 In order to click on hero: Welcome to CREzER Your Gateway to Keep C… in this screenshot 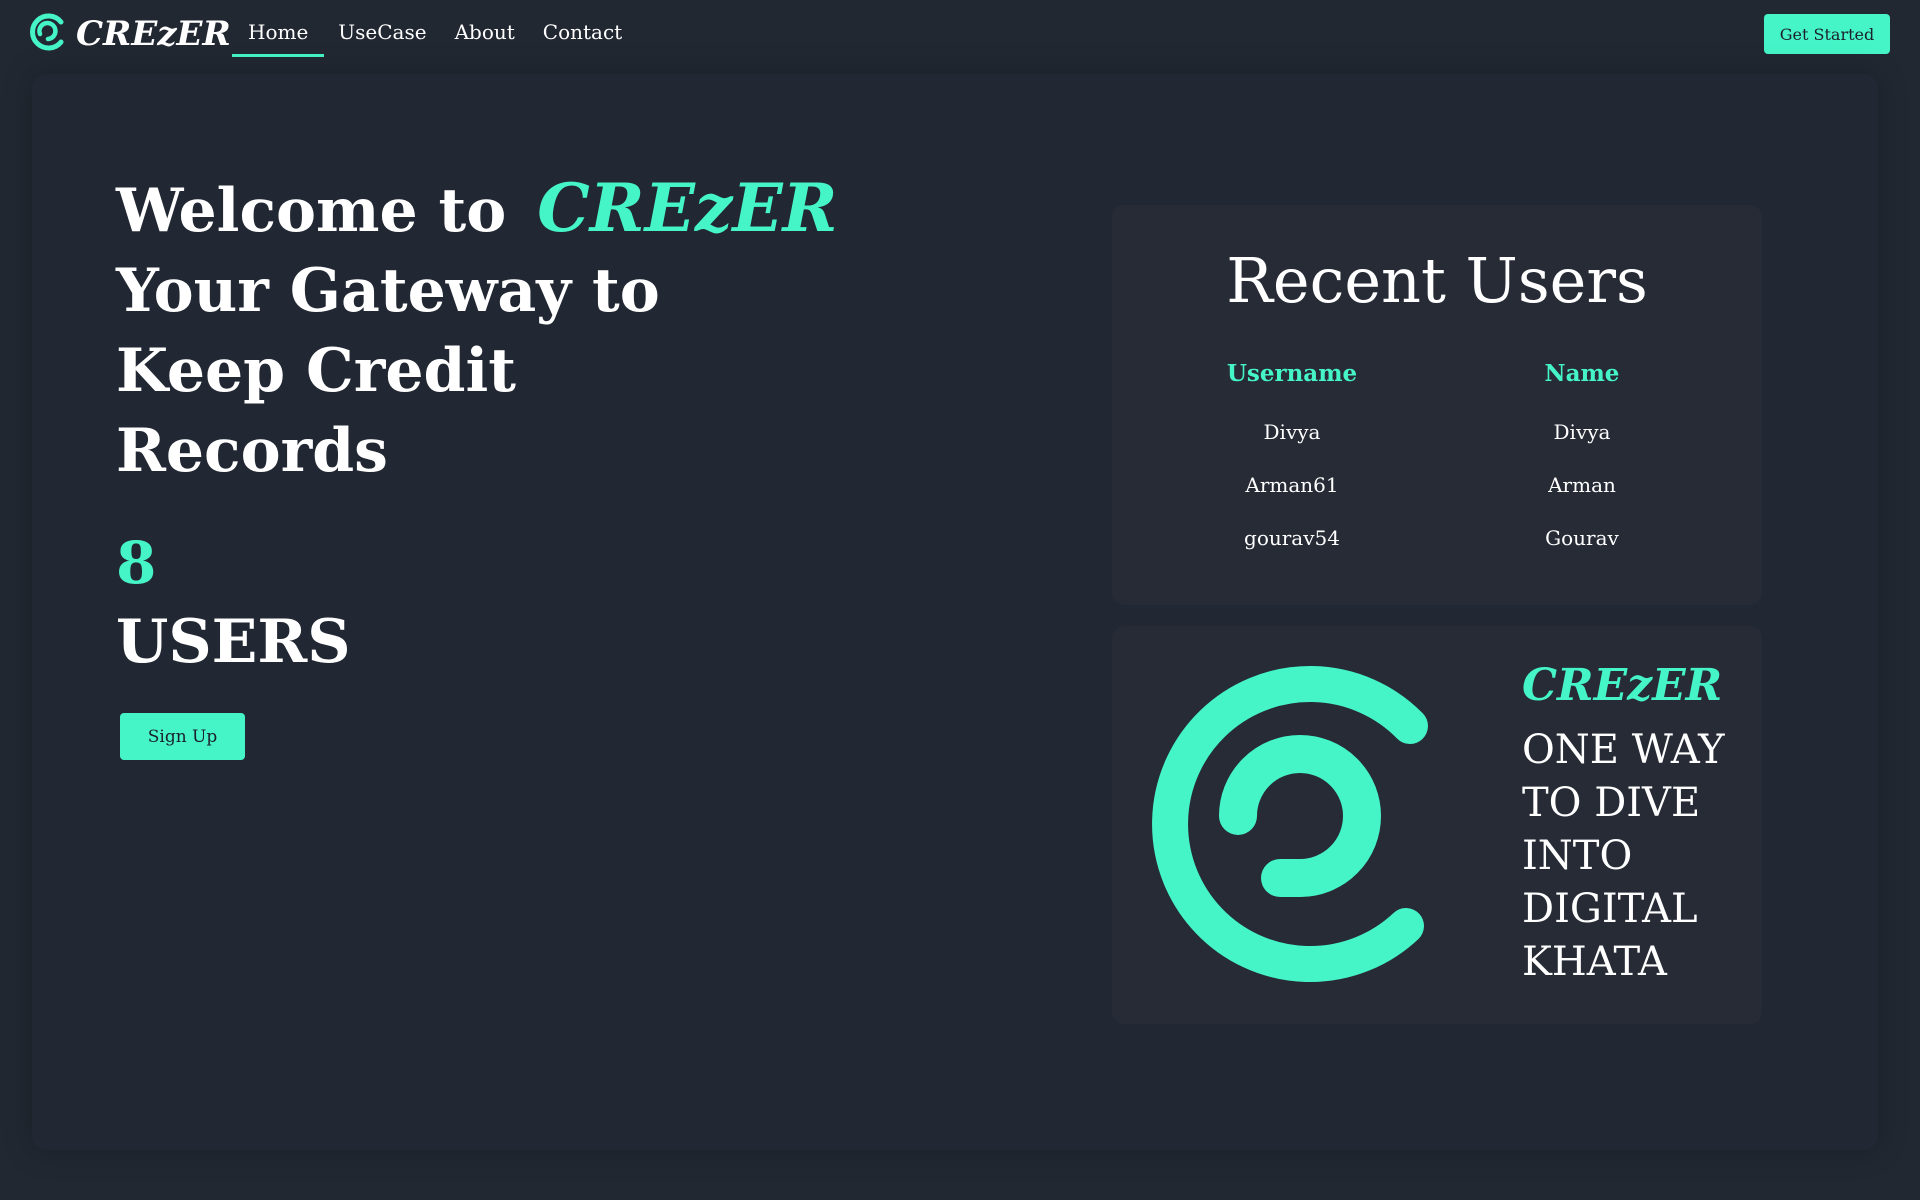, I will do `click(566, 329)`.